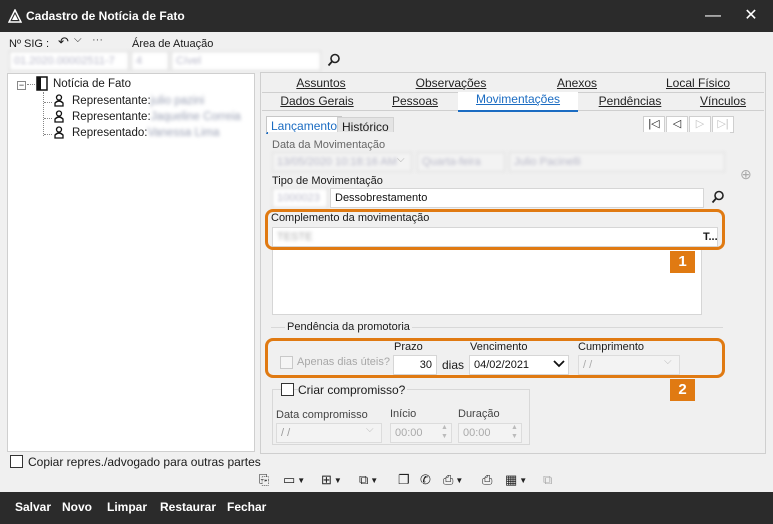  What do you see at coordinates (329, 145) in the screenshot?
I see `data-movimentacao-label: Data da Movimentação` at bounding box center [329, 145].